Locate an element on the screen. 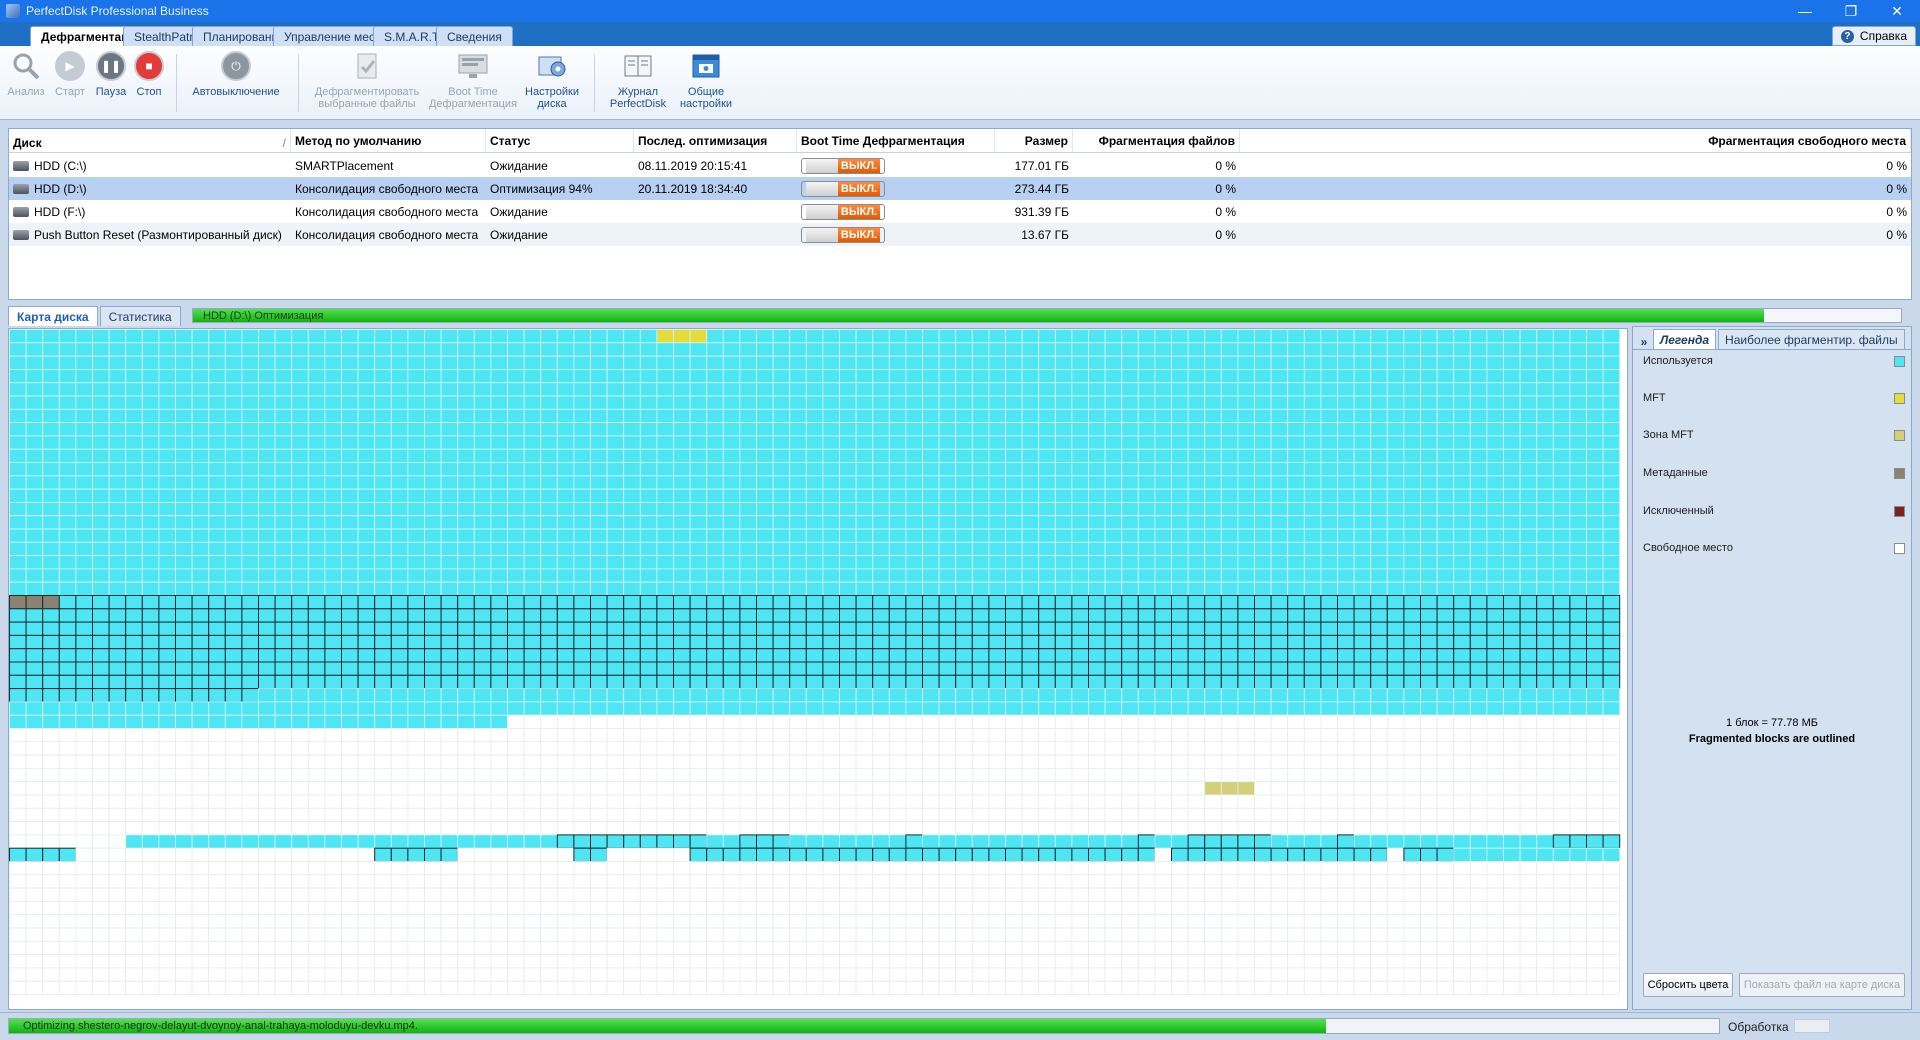 Image resolution: width=1920 pixels, height=1040 pixels. restore-button: ❐ is located at coordinates (1851, 11).